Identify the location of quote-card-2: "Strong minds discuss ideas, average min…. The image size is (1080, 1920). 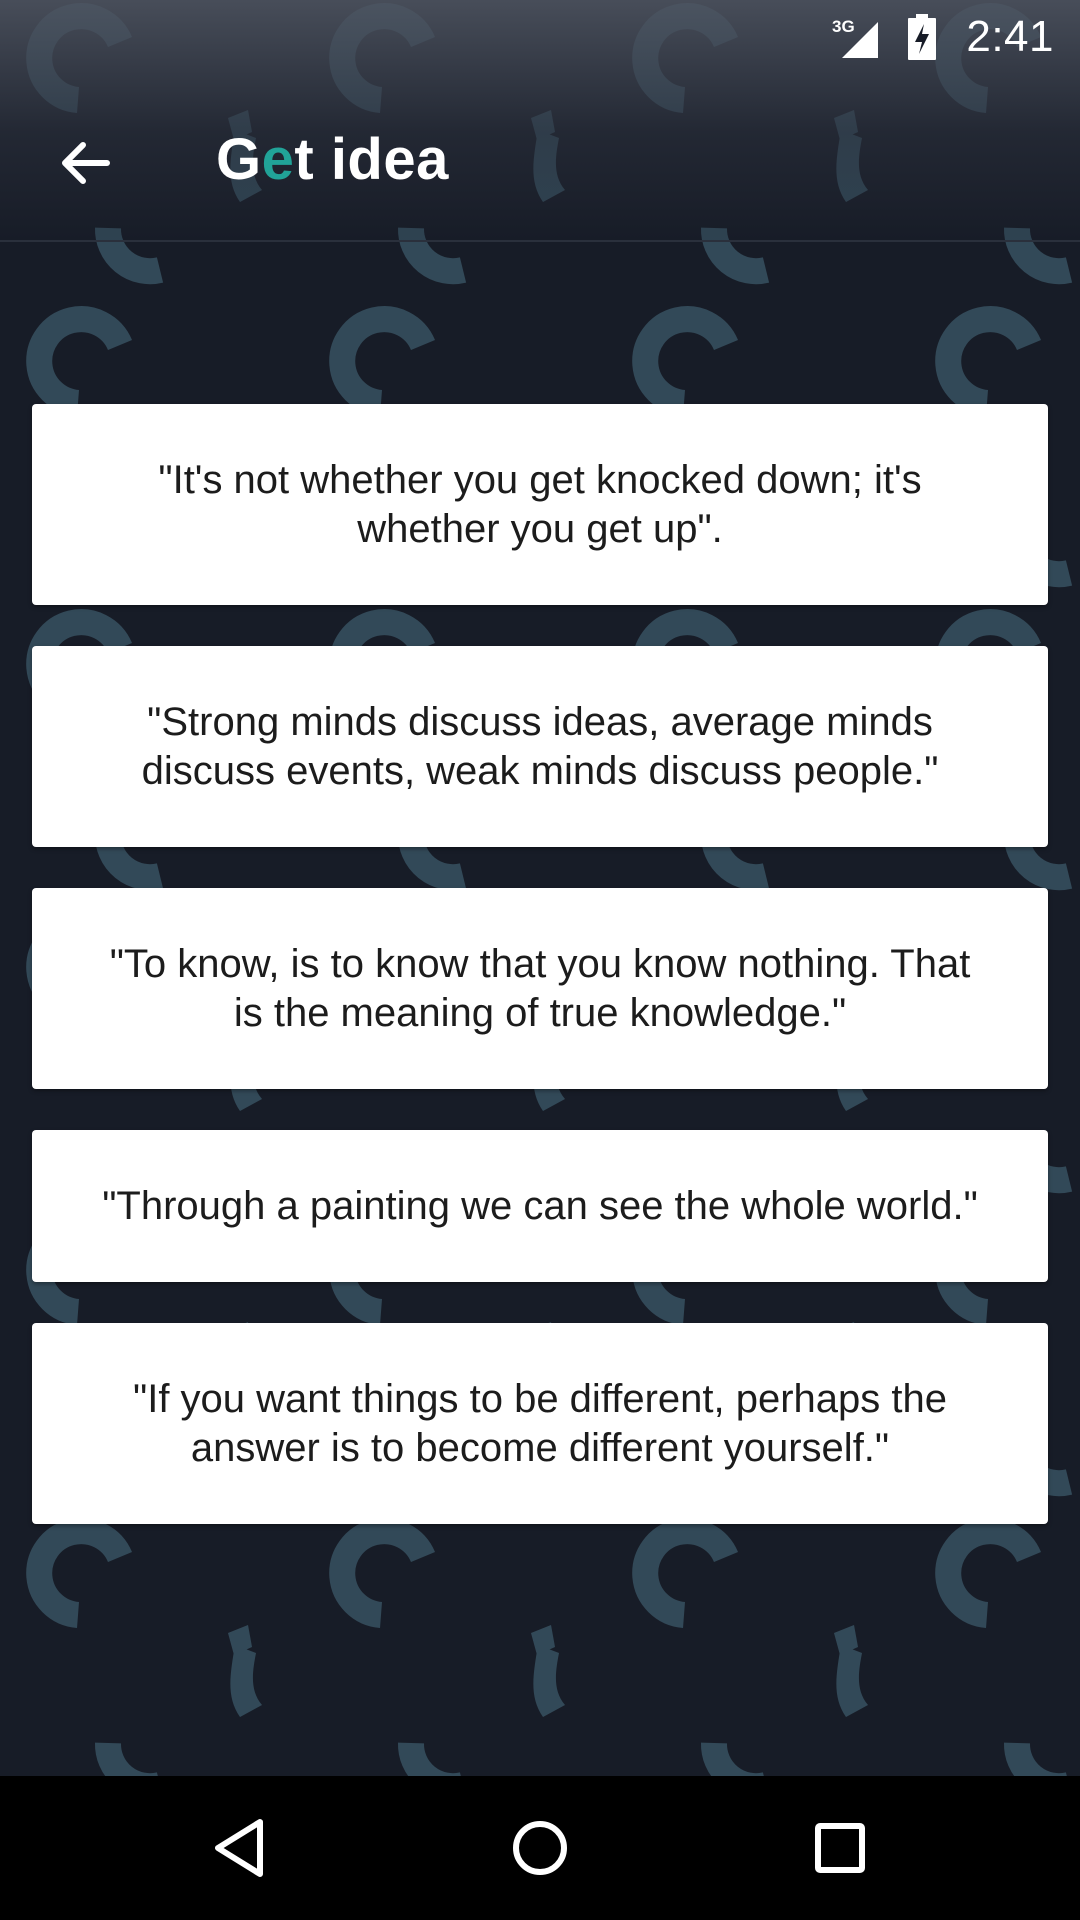
(540, 746).